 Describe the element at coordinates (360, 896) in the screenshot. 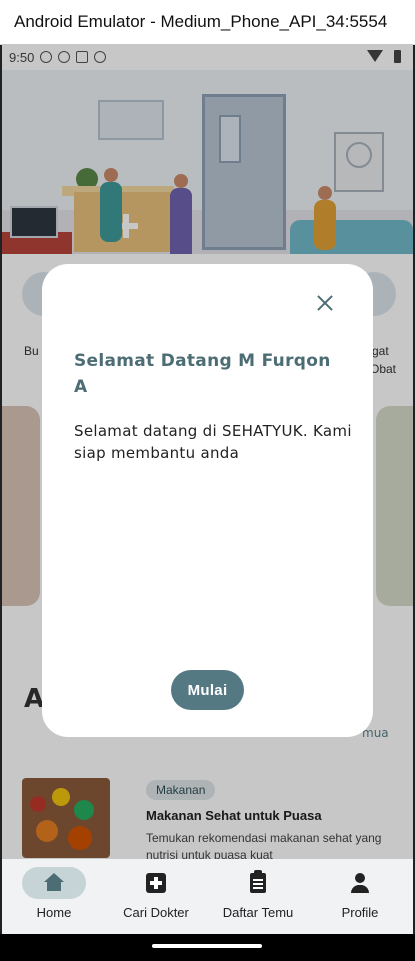

I see `nav-item-profile: Profile` at that location.